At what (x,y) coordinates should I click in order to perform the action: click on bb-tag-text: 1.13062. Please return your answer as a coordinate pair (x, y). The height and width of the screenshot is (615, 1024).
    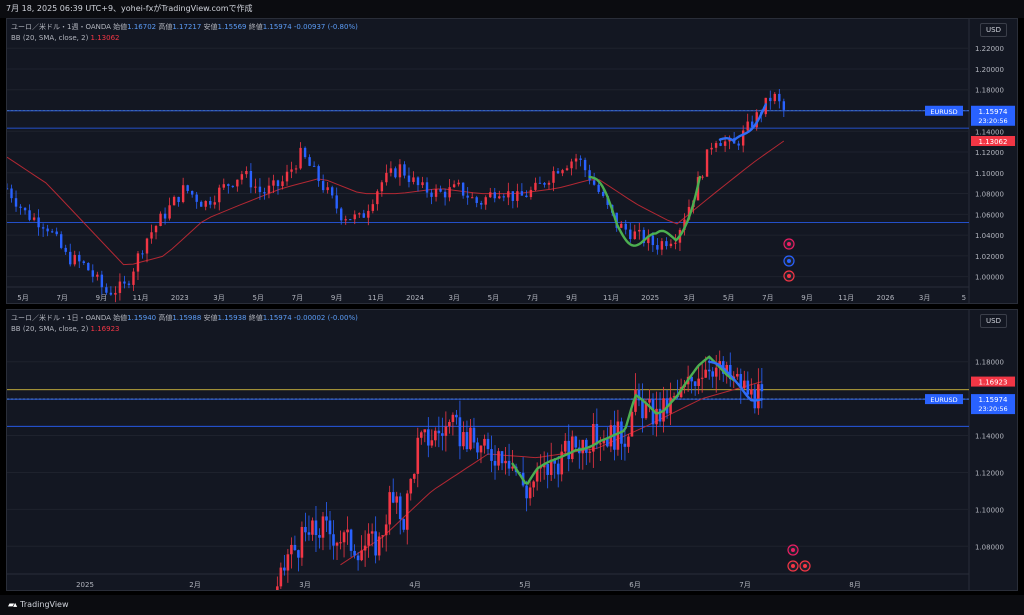
    Looking at the image, I should click on (993, 142).